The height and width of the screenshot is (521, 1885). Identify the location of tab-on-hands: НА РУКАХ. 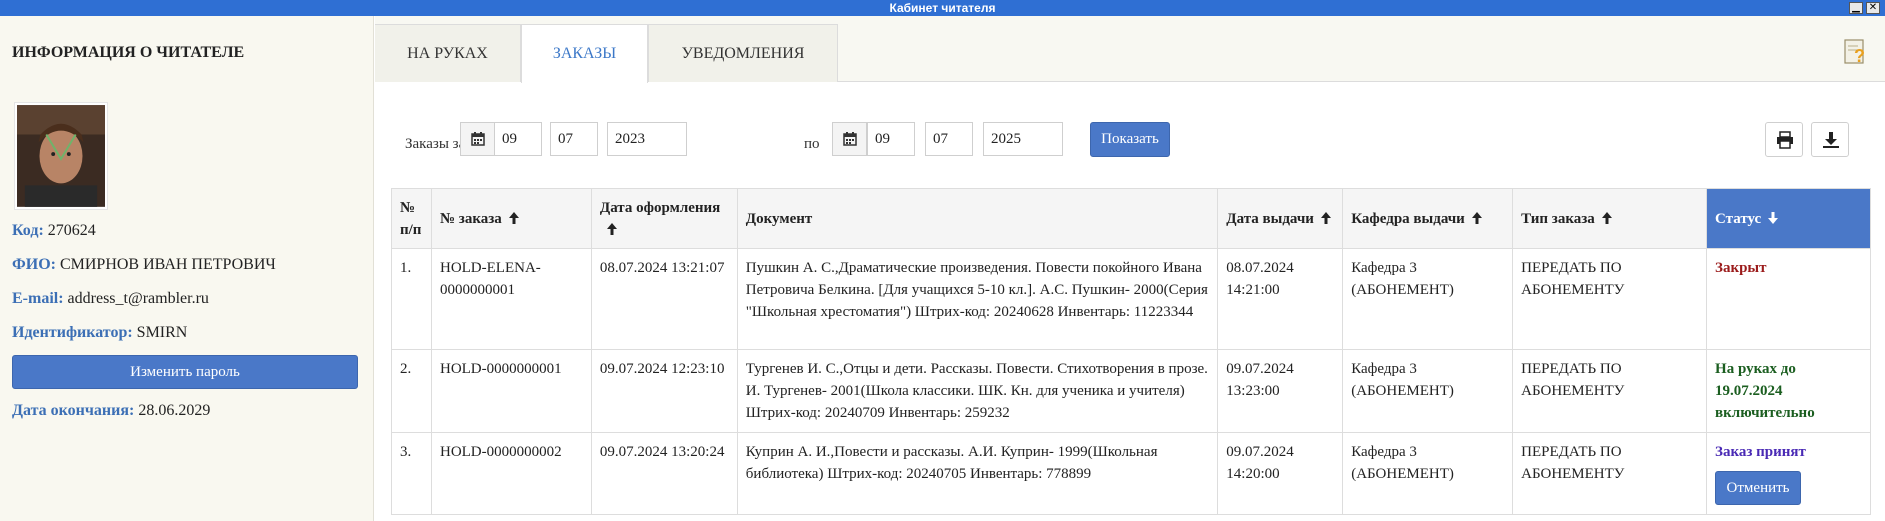
(448, 53).